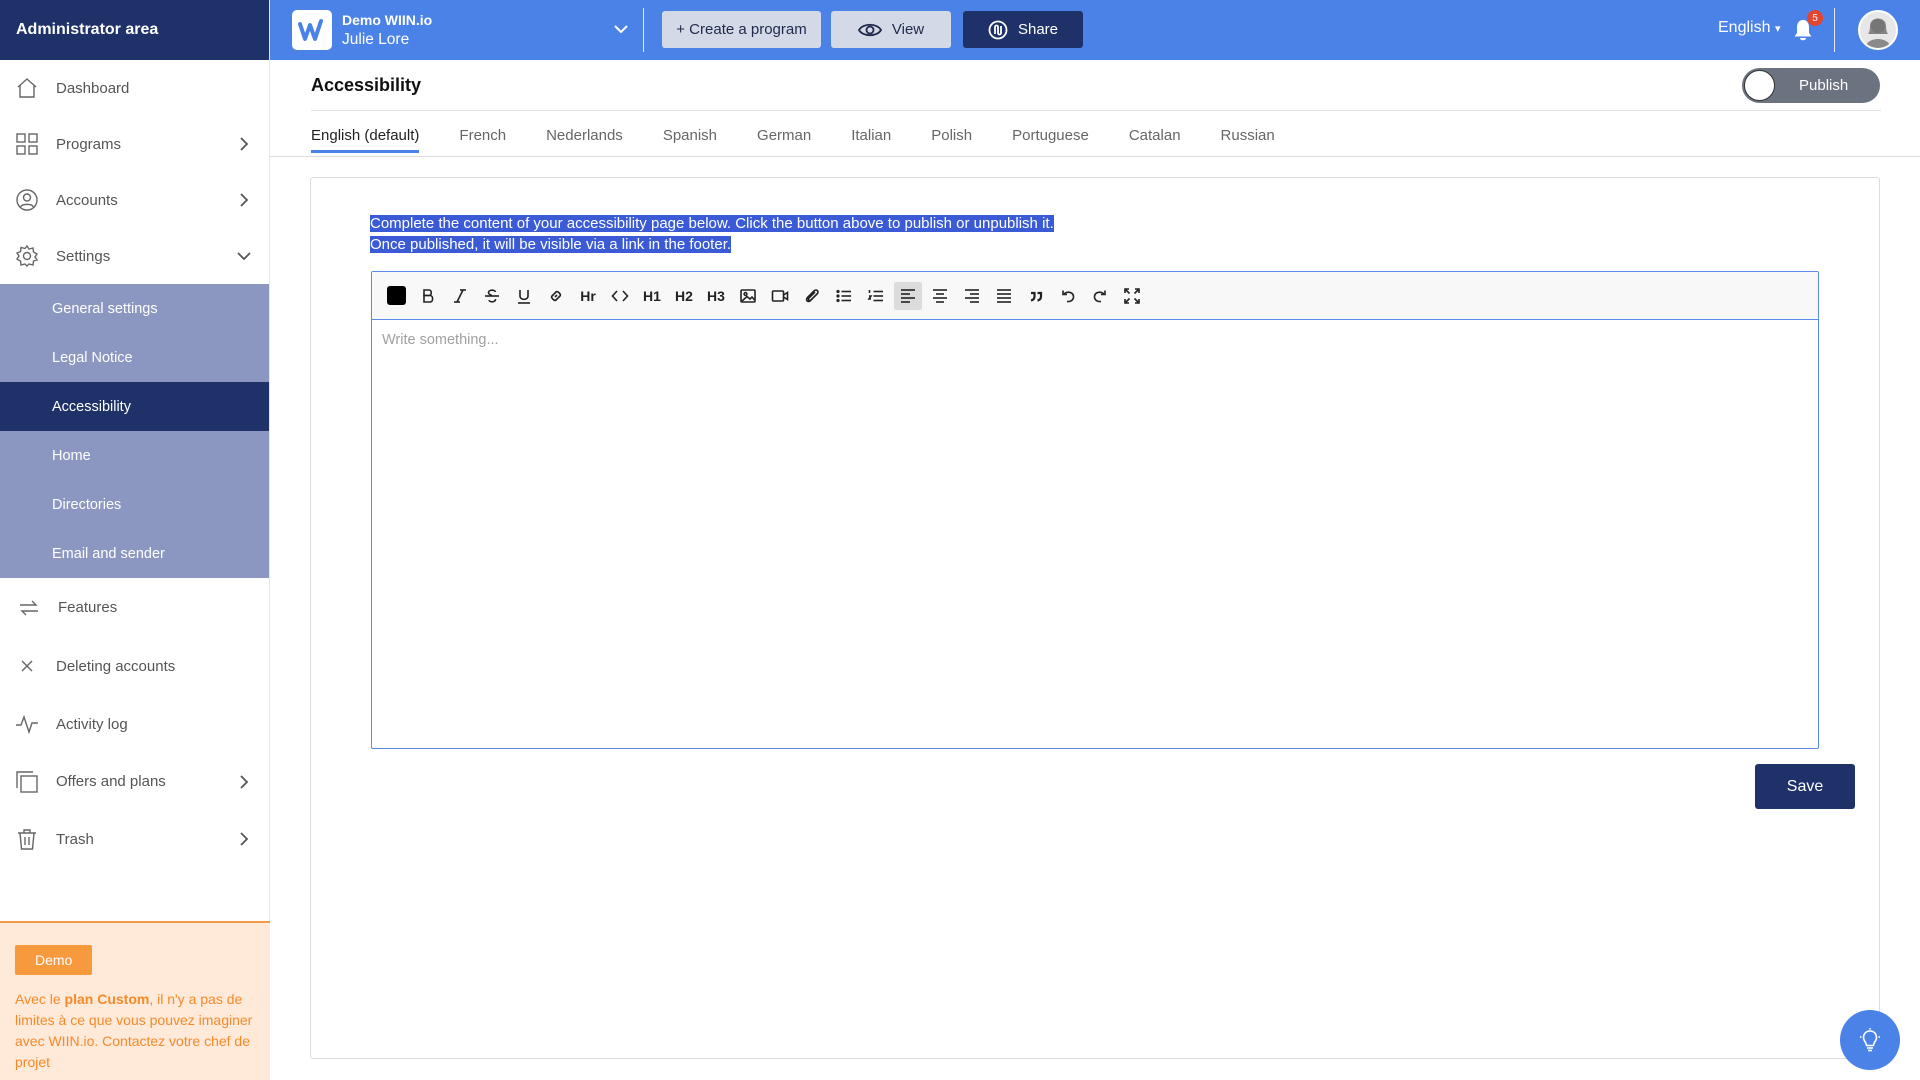  Describe the element at coordinates (690, 140) in the screenshot. I see `tab-spanish: Spanish` at that location.